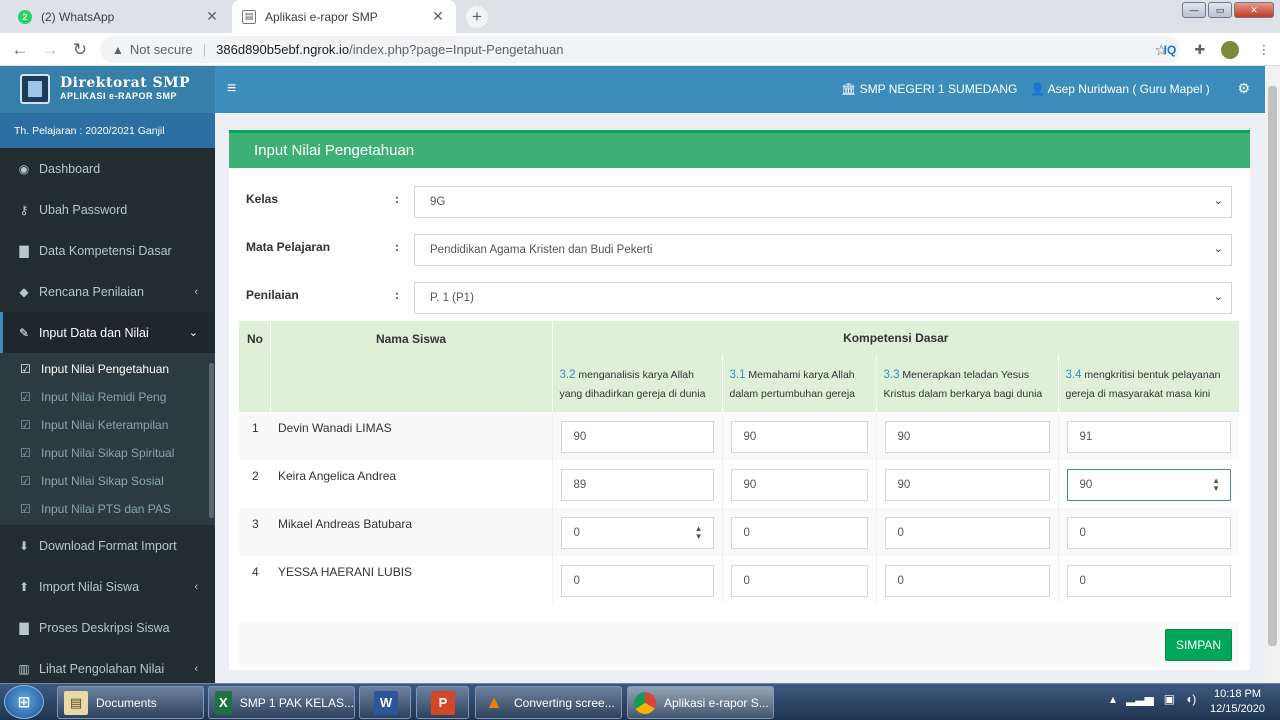  Describe the element at coordinates (283, 49) in the screenshot. I see `url-host: 386d890b5ebf.ngrok.io` at that location.